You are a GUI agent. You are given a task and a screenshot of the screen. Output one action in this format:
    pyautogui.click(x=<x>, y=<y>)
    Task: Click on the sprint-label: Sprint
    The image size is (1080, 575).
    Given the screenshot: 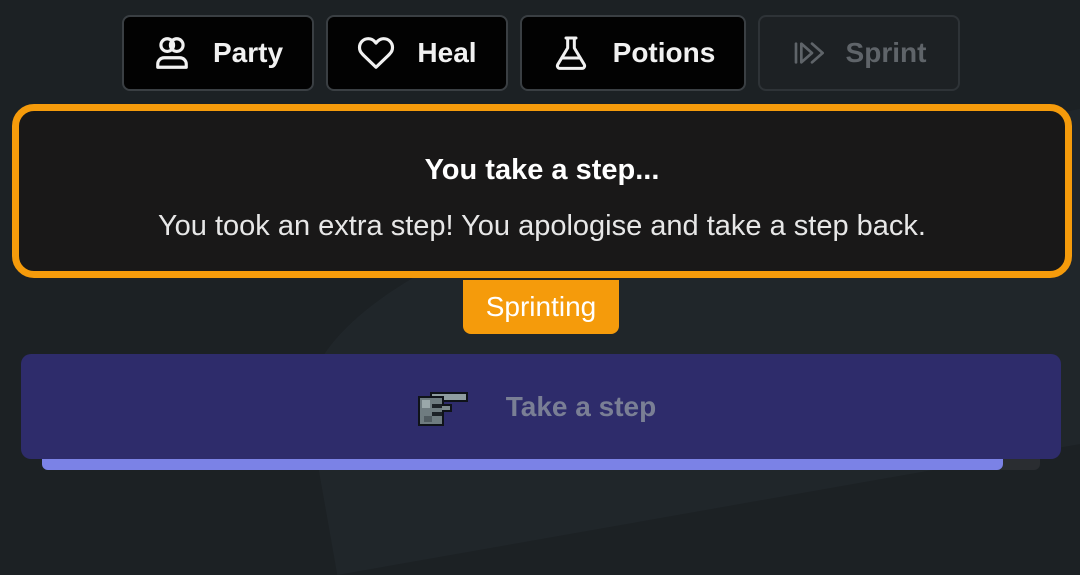 What is the action you would take?
    pyautogui.click(x=886, y=52)
    